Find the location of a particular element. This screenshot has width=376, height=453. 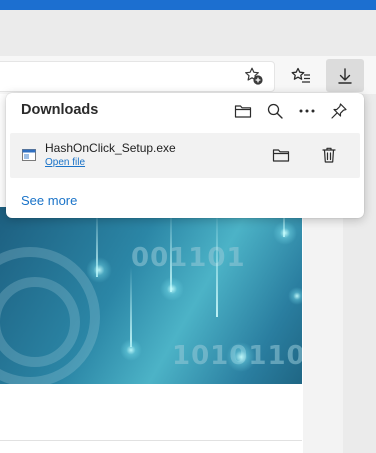

download-item: HashOnClick_Setup.exe Open file is located at coordinates (185, 155).